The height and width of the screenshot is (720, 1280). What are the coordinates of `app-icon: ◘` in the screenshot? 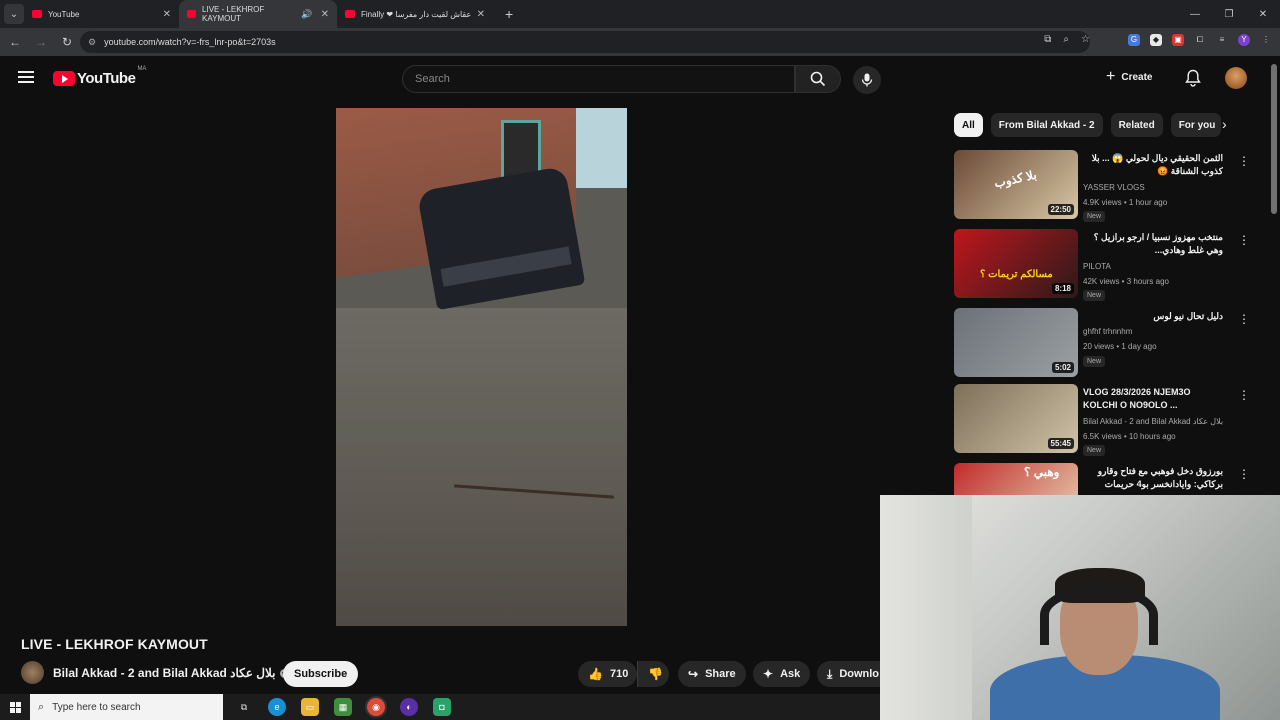 It's located at (442, 707).